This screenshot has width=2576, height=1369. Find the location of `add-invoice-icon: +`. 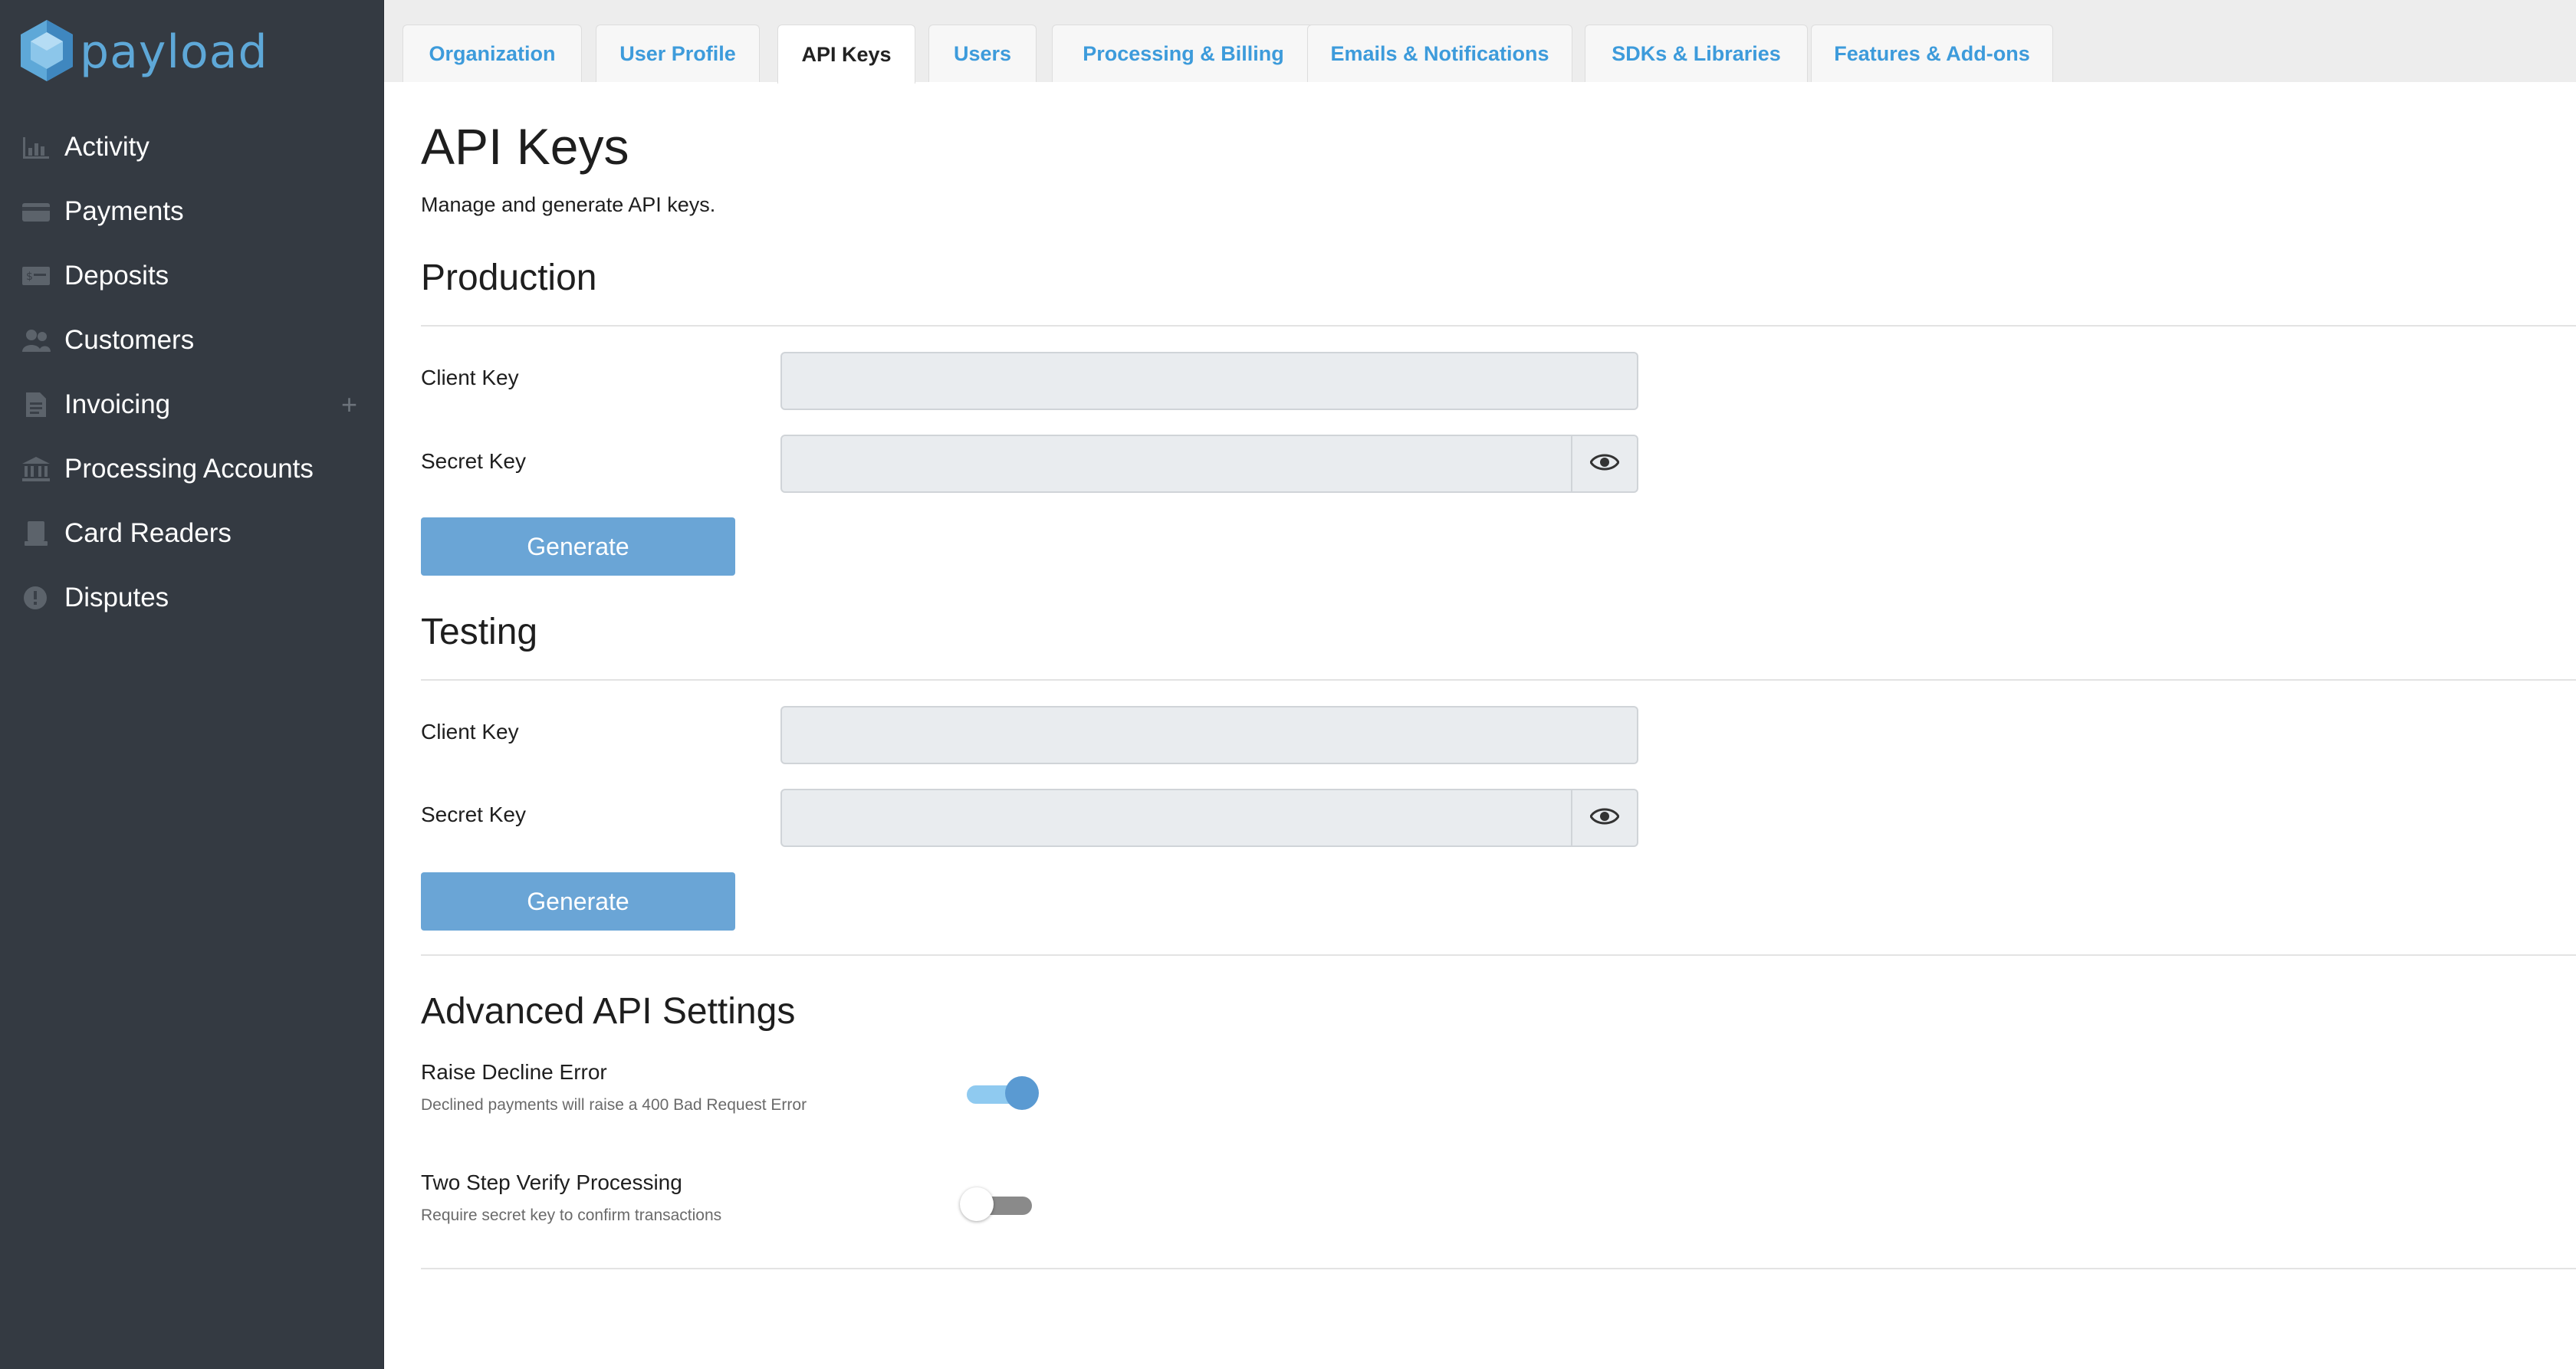

add-invoice-icon: + is located at coordinates (349, 404).